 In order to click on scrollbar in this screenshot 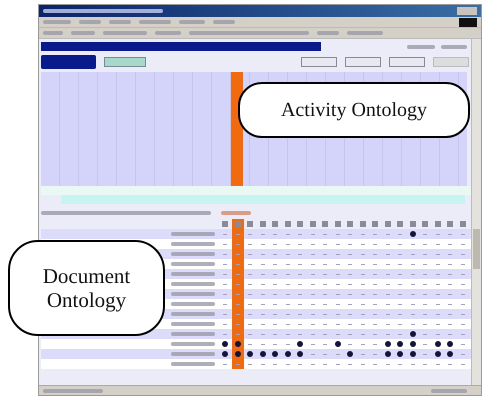, I will do `click(476, 212)`.